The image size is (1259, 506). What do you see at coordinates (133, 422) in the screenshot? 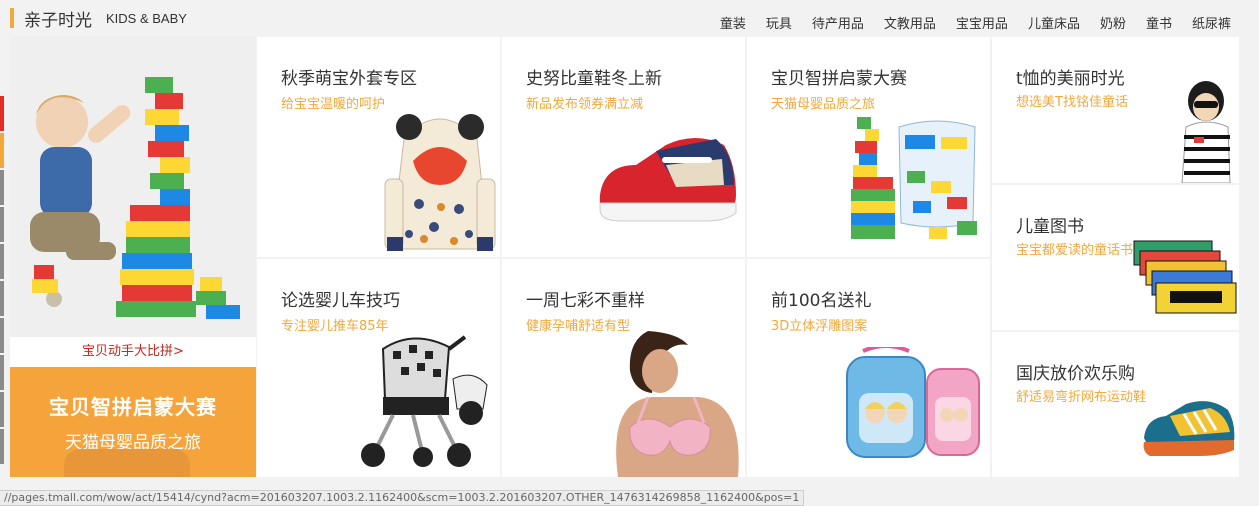
I see `promo-block: 宝贝智拼启蒙大赛 天猫母婴品质之旅` at bounding box center [133, 422].